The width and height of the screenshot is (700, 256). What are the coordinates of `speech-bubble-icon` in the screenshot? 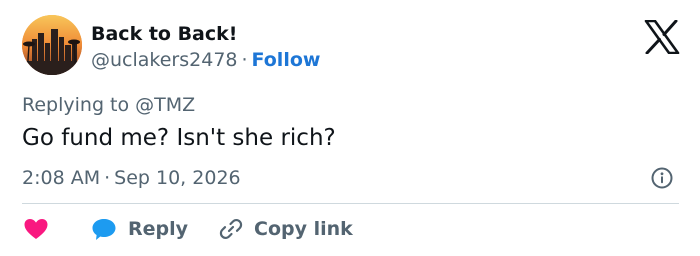 It's located at (104, 229).